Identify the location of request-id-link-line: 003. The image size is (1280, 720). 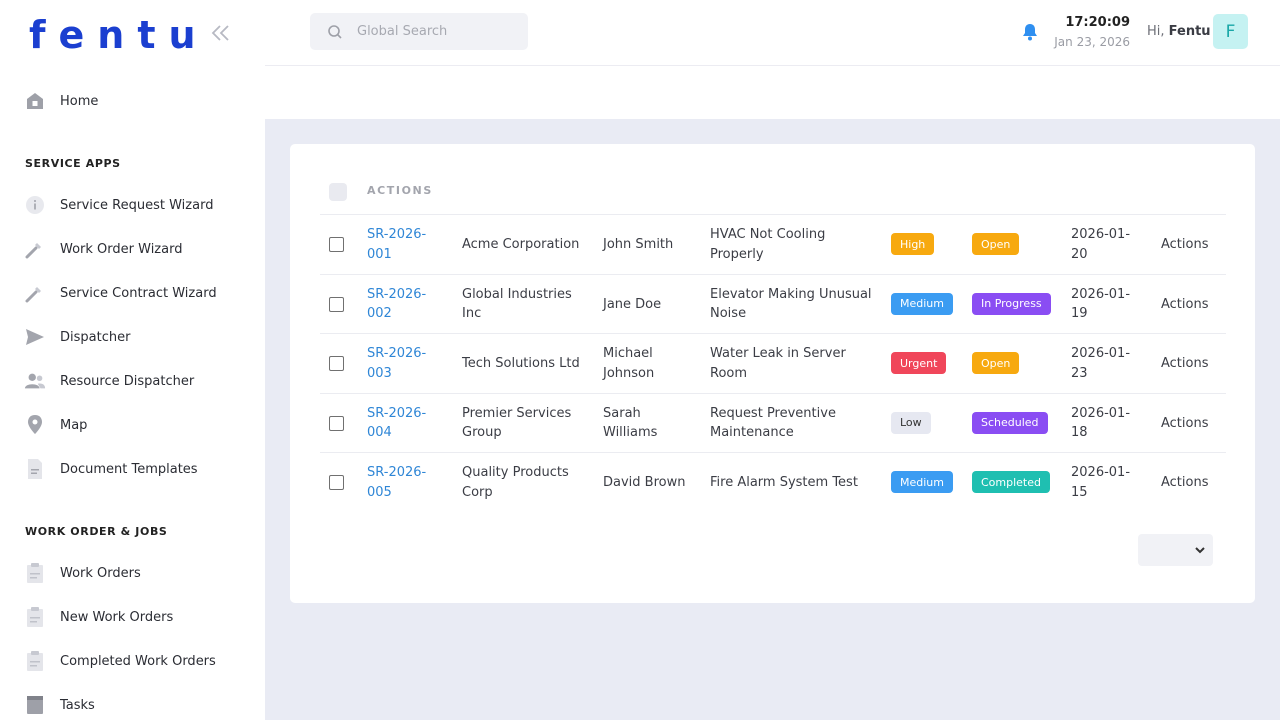
(396, 374).